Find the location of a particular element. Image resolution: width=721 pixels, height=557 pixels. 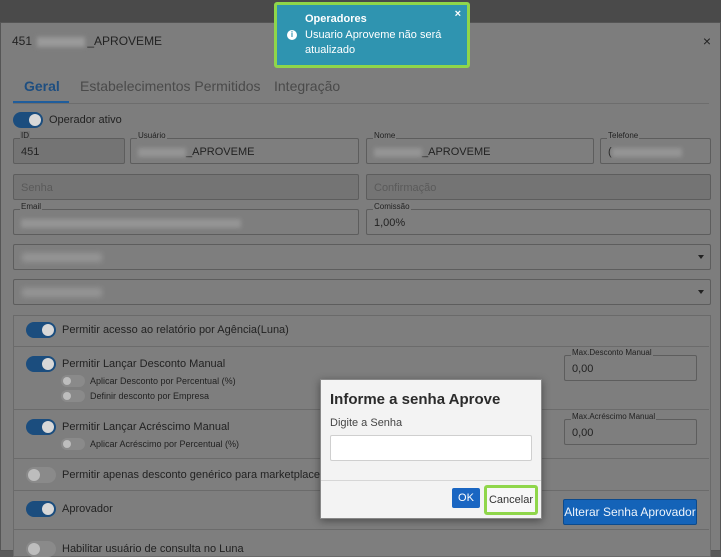

desconto-label: Permitir Lançar Desconto Manual is located at coordinates (144, 364).